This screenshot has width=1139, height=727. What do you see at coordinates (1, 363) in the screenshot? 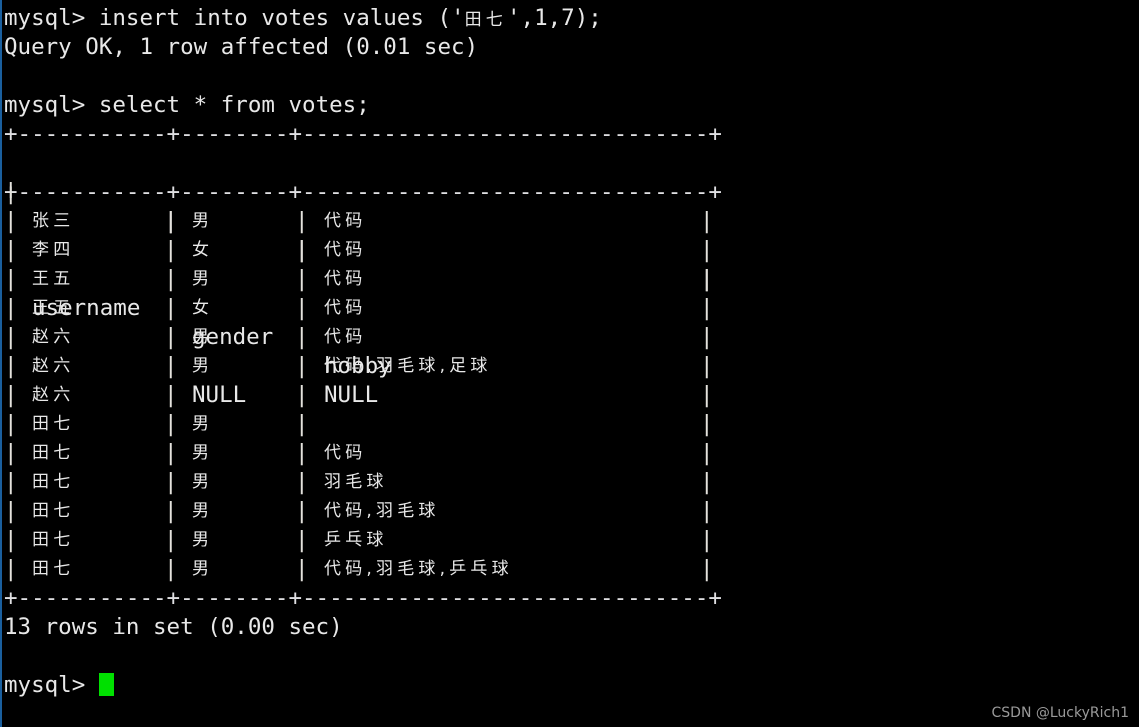
I see `window-left-edge` at bounding box center [1, 363].